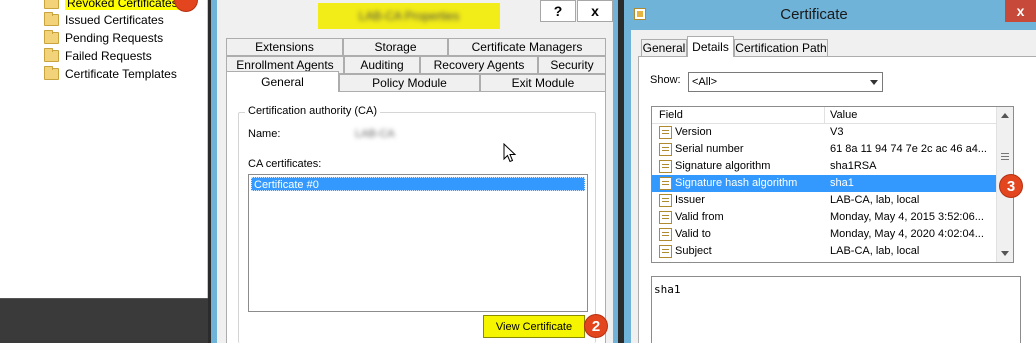 The height and width of the screenshot is (343, 1036). What do you see at coordinates (312, 111) in the screenshot?
I see `ca-groupbox-label: Certification authority (CA)` at bounding box center [312, 111].